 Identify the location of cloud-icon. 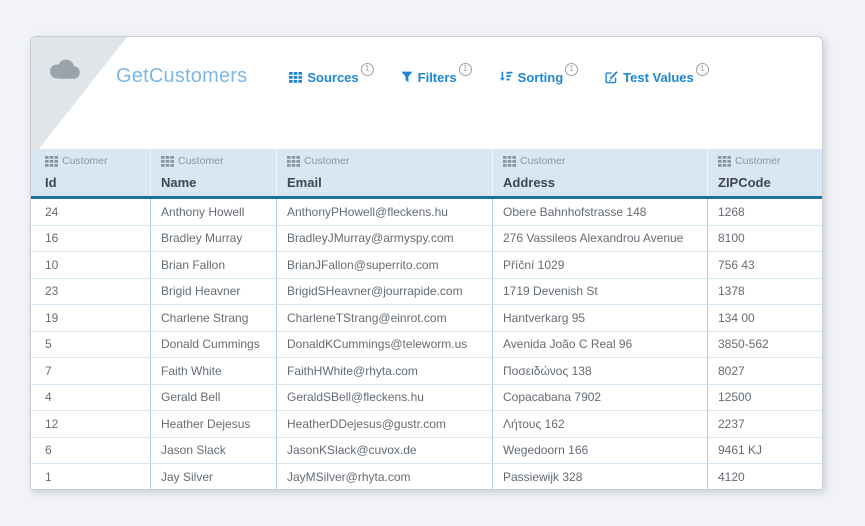
(64, 71).